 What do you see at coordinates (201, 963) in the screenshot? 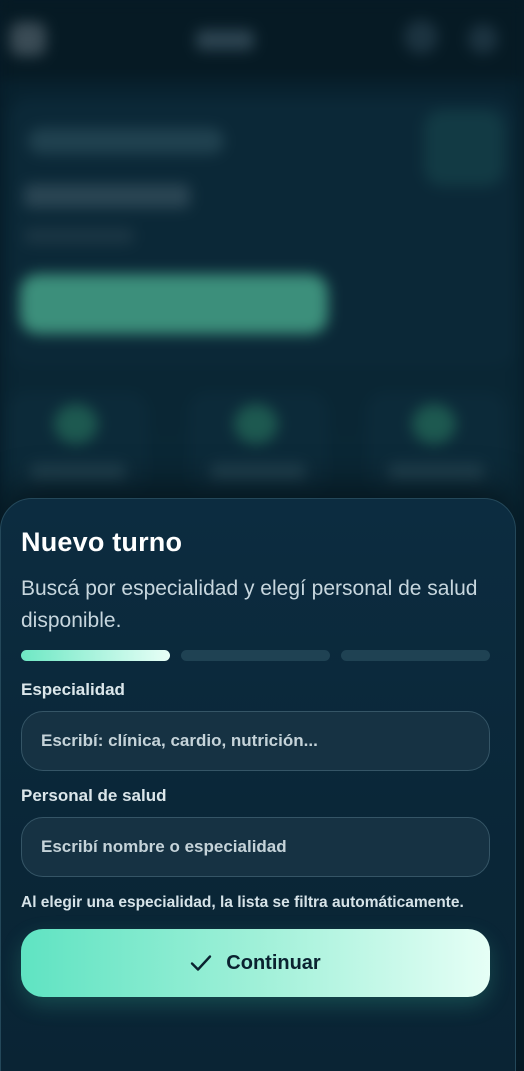
I see `check-icon` at bounding box center [201, 963].